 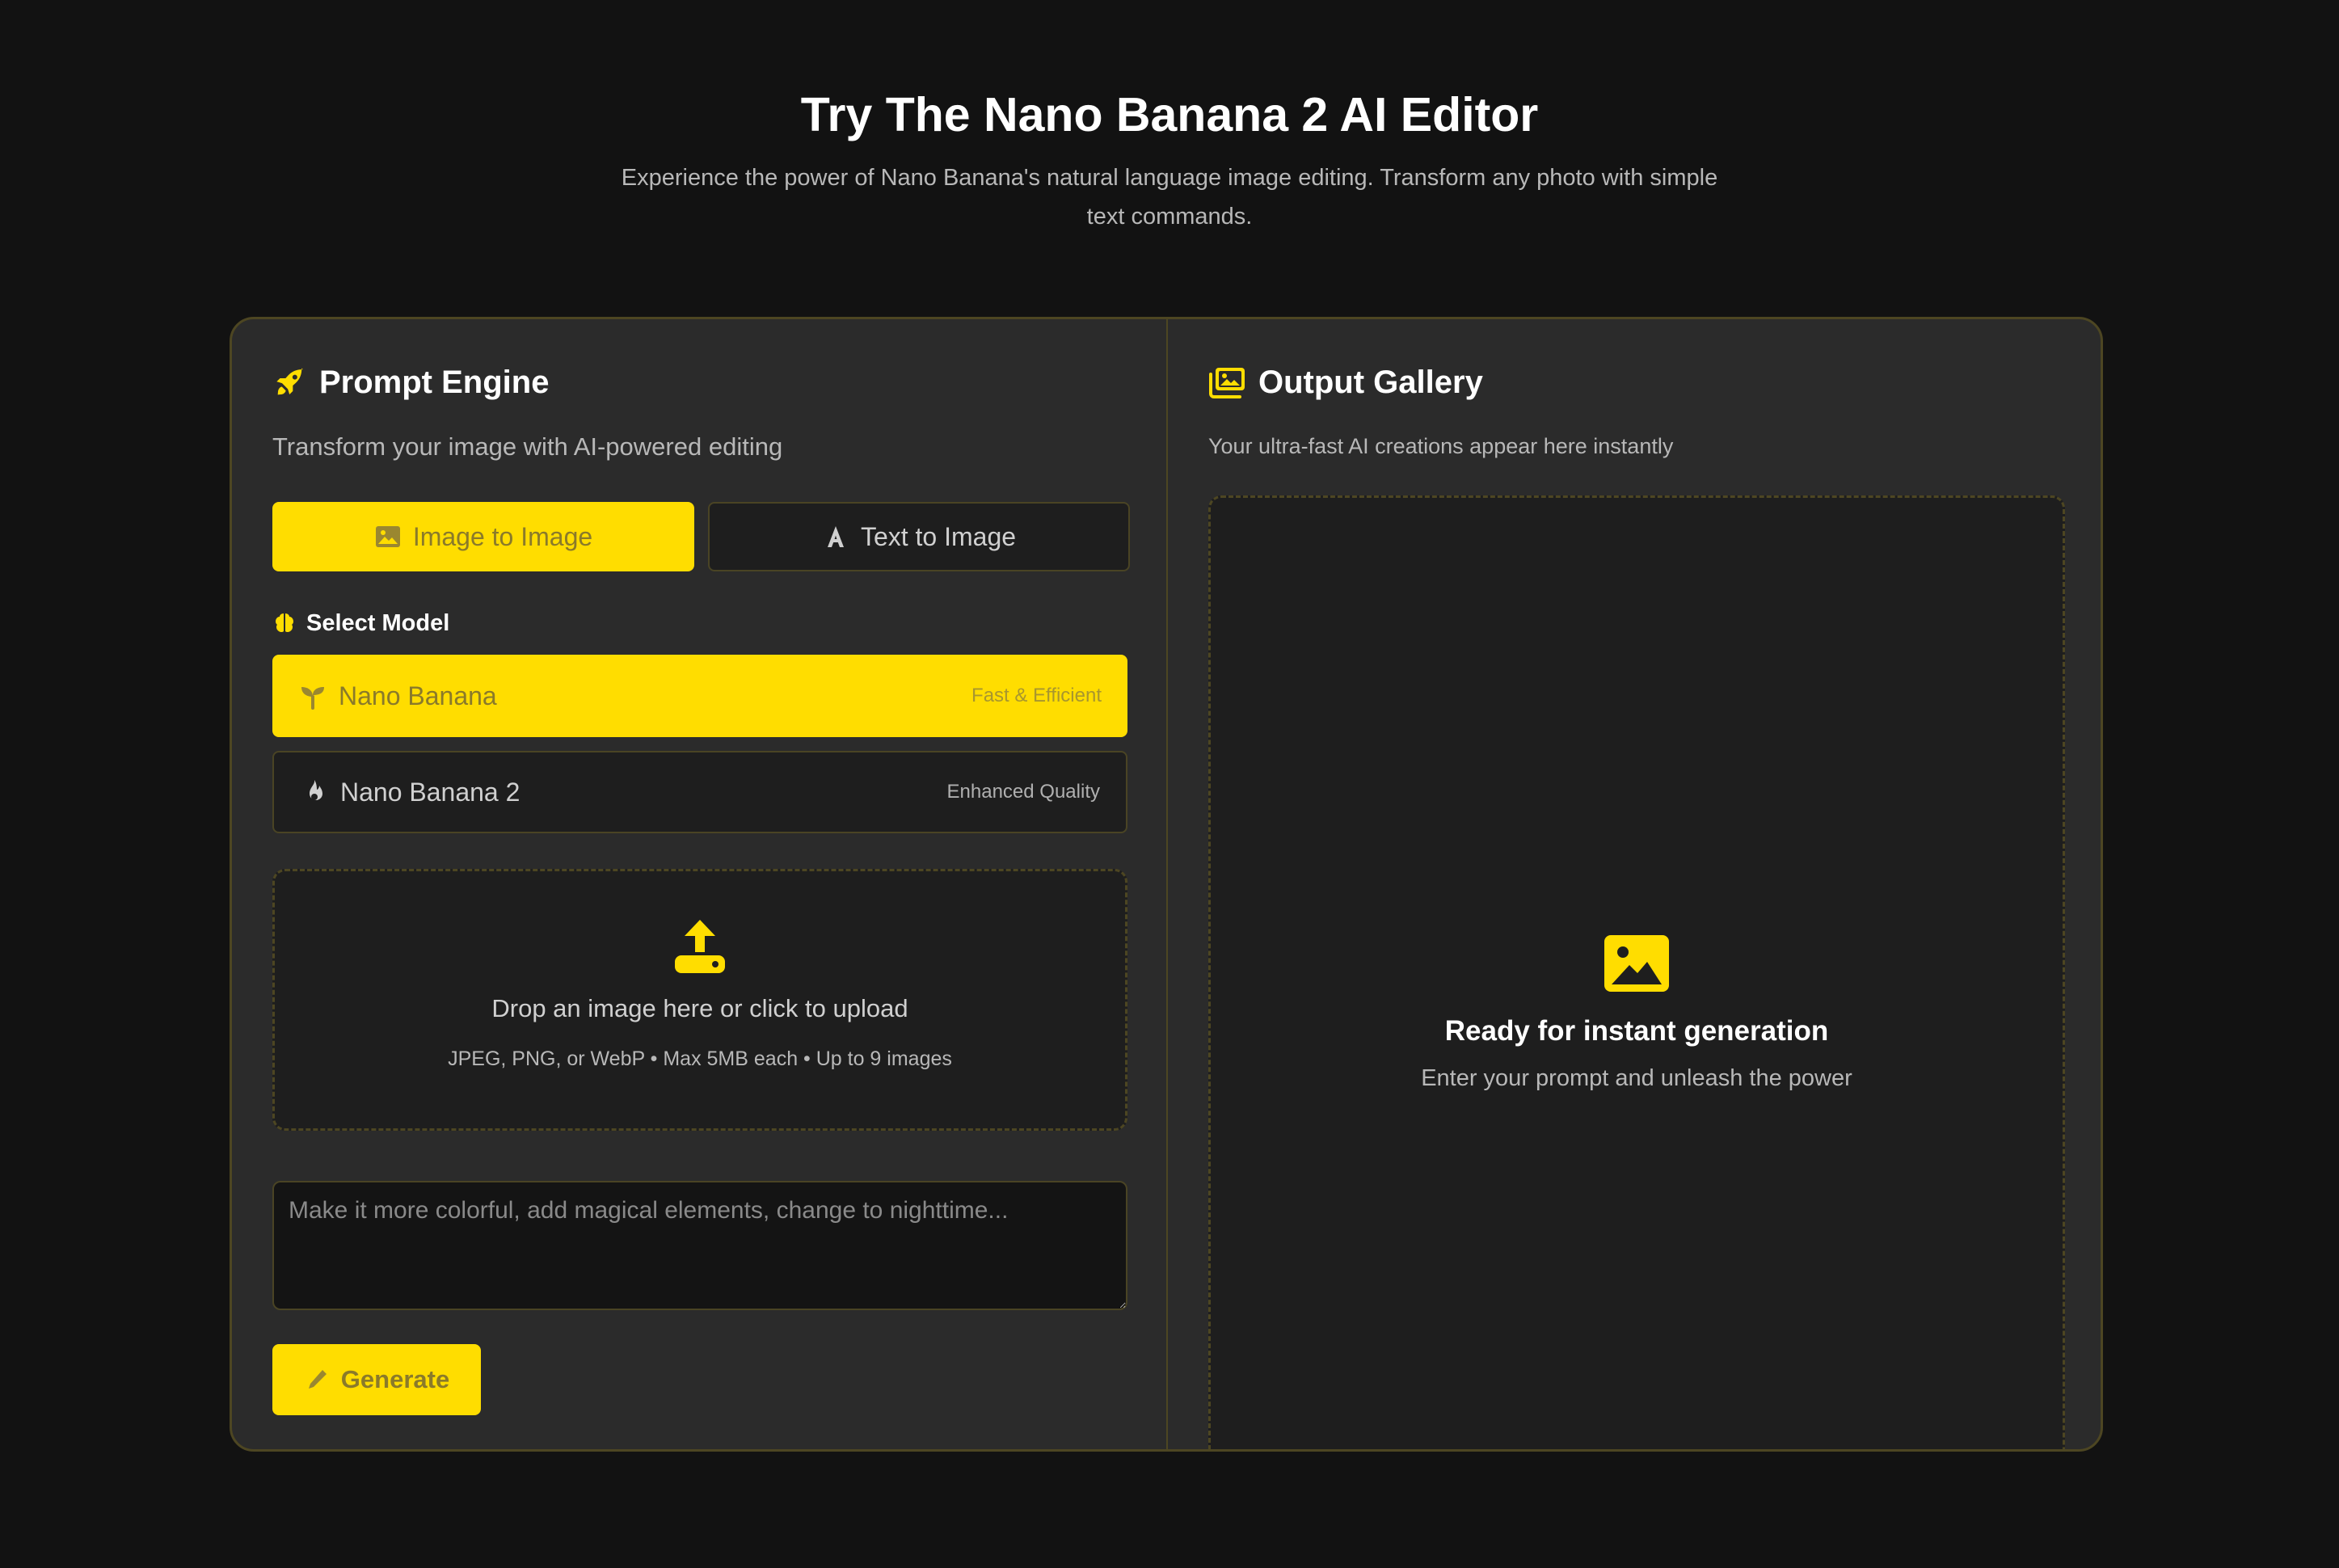 I want to click on panel-divider, so click(x=1167, y=884).